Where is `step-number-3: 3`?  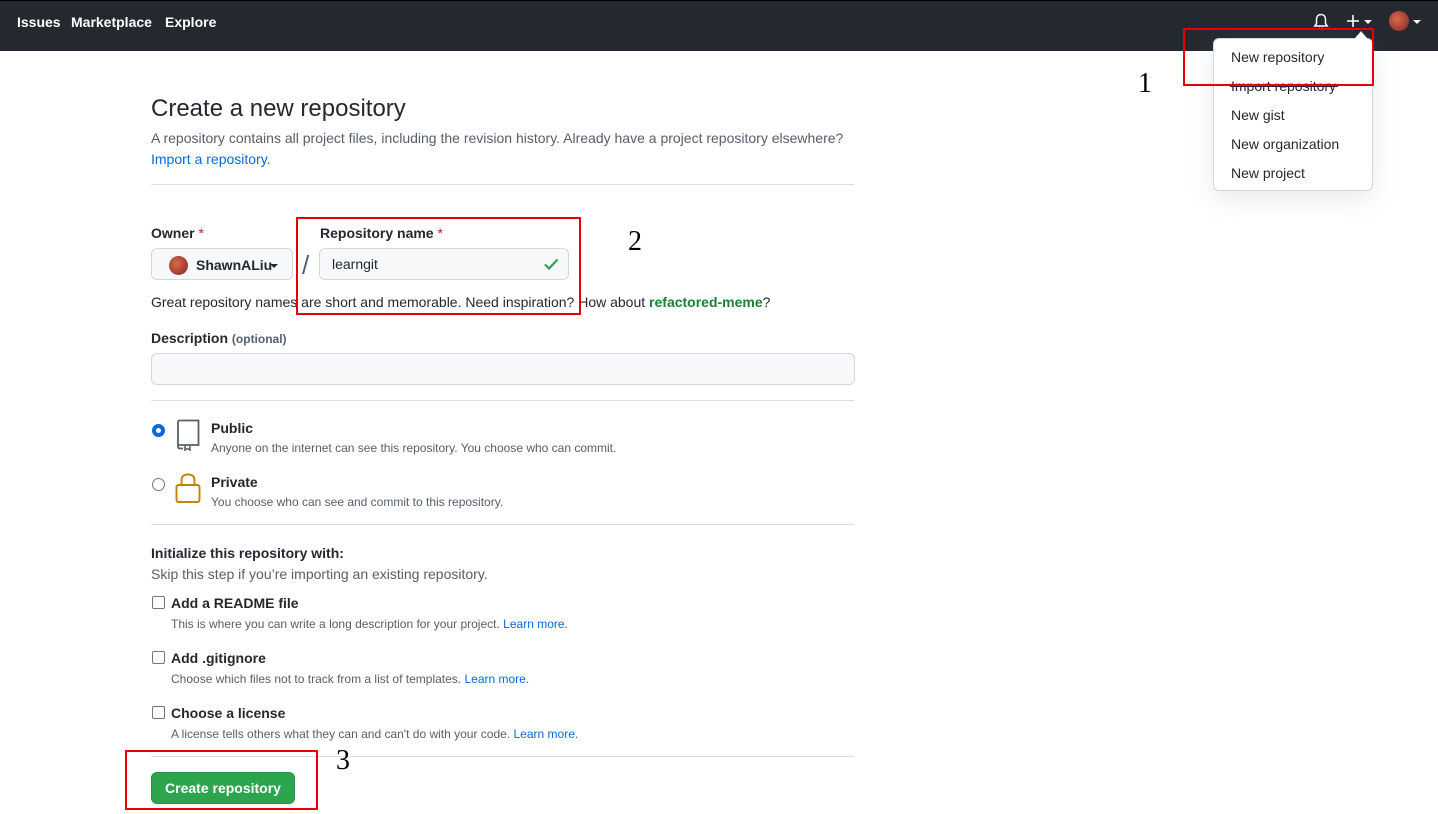
step-number-3: 3 is located at coordinates (343, 760).